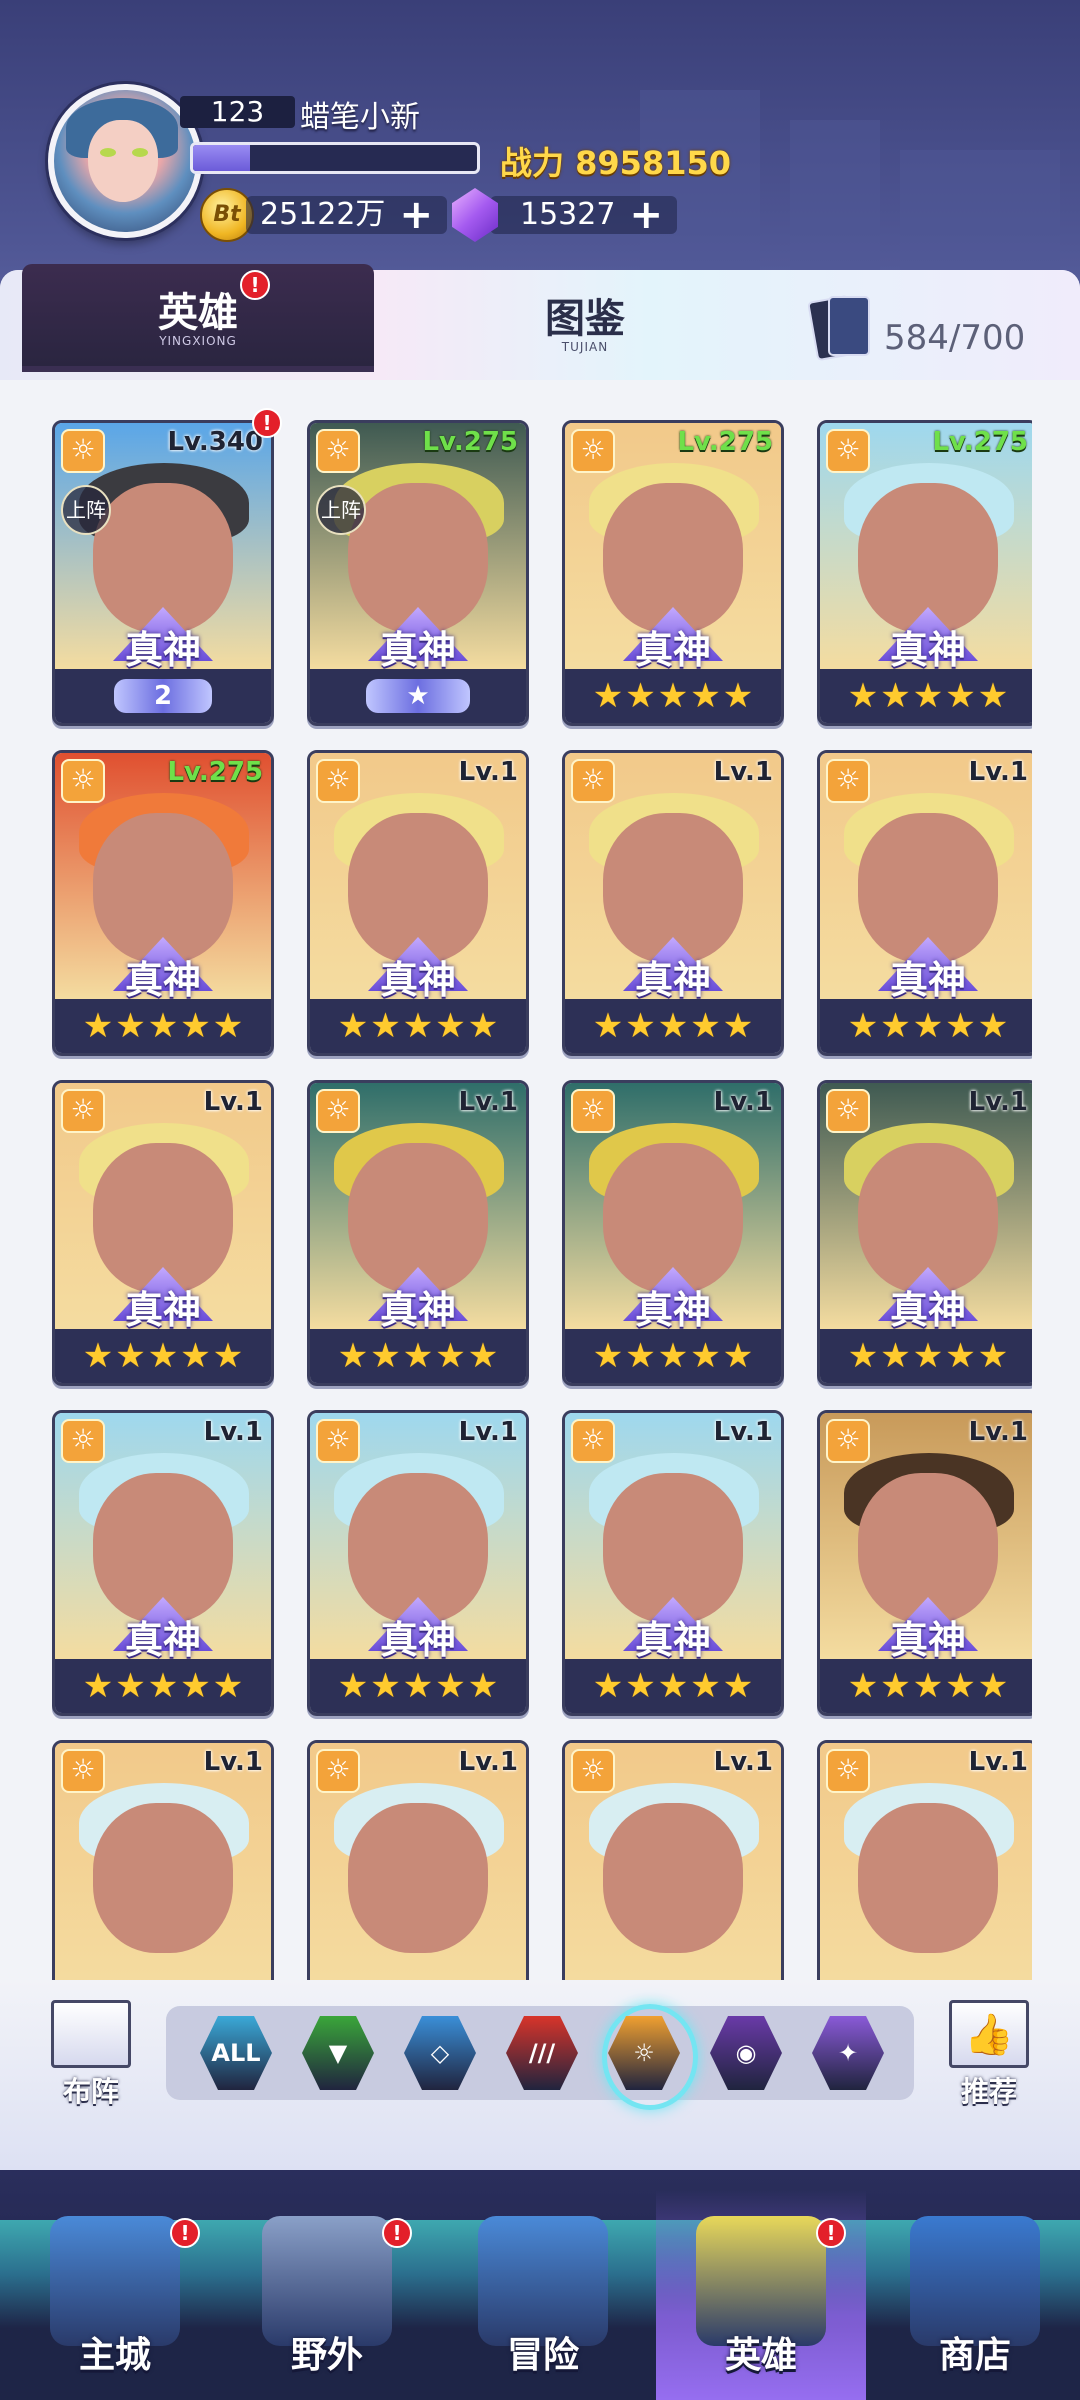  Describe the element at coordinates (255, 285) in the screenshot. I see `notification-badge: !` at that location.